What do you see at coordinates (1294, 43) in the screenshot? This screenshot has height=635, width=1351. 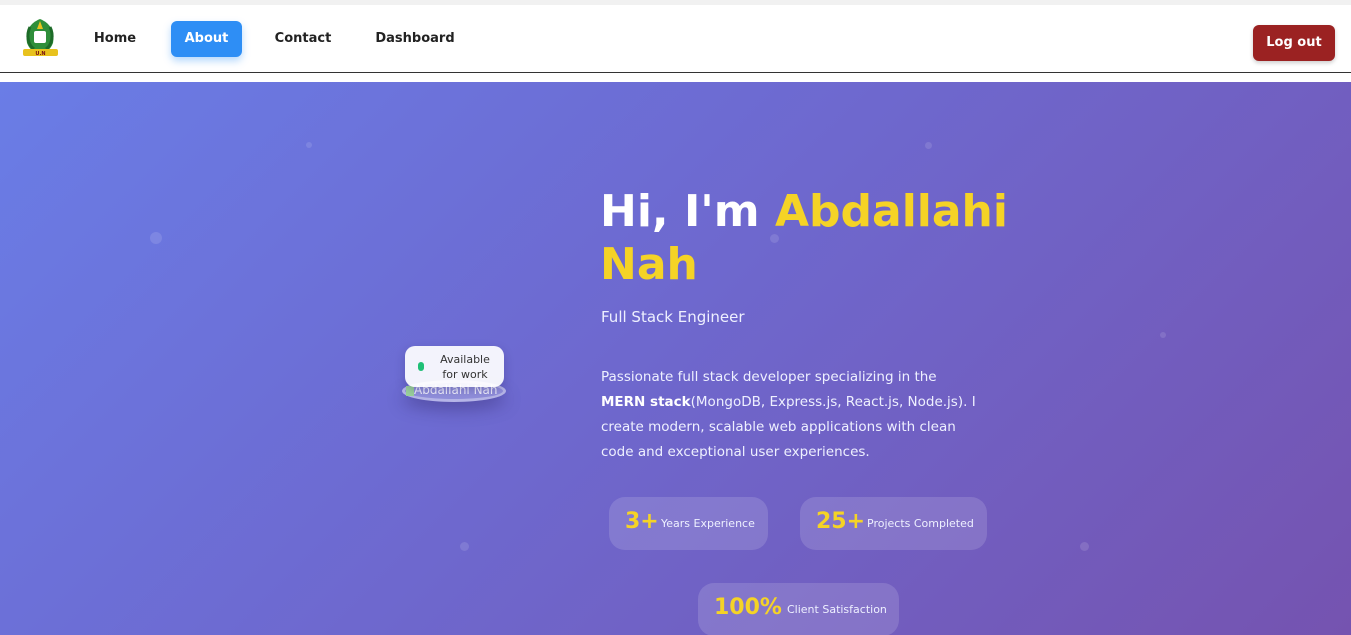 I see `logout-button: Log out` at bounding box center [1294, 43].